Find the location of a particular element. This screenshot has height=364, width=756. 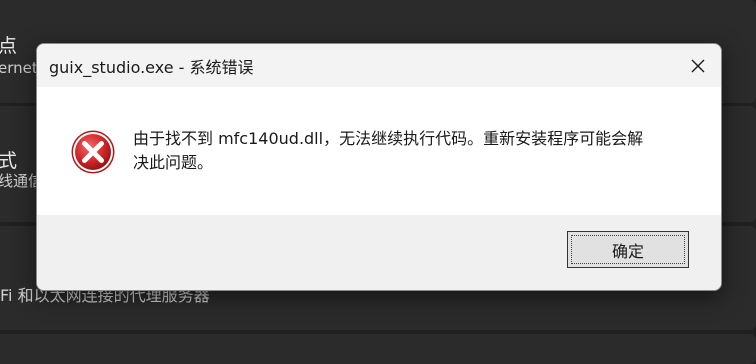

error-message-line-2: 决此问题。 is located at coordinates (173, 162).